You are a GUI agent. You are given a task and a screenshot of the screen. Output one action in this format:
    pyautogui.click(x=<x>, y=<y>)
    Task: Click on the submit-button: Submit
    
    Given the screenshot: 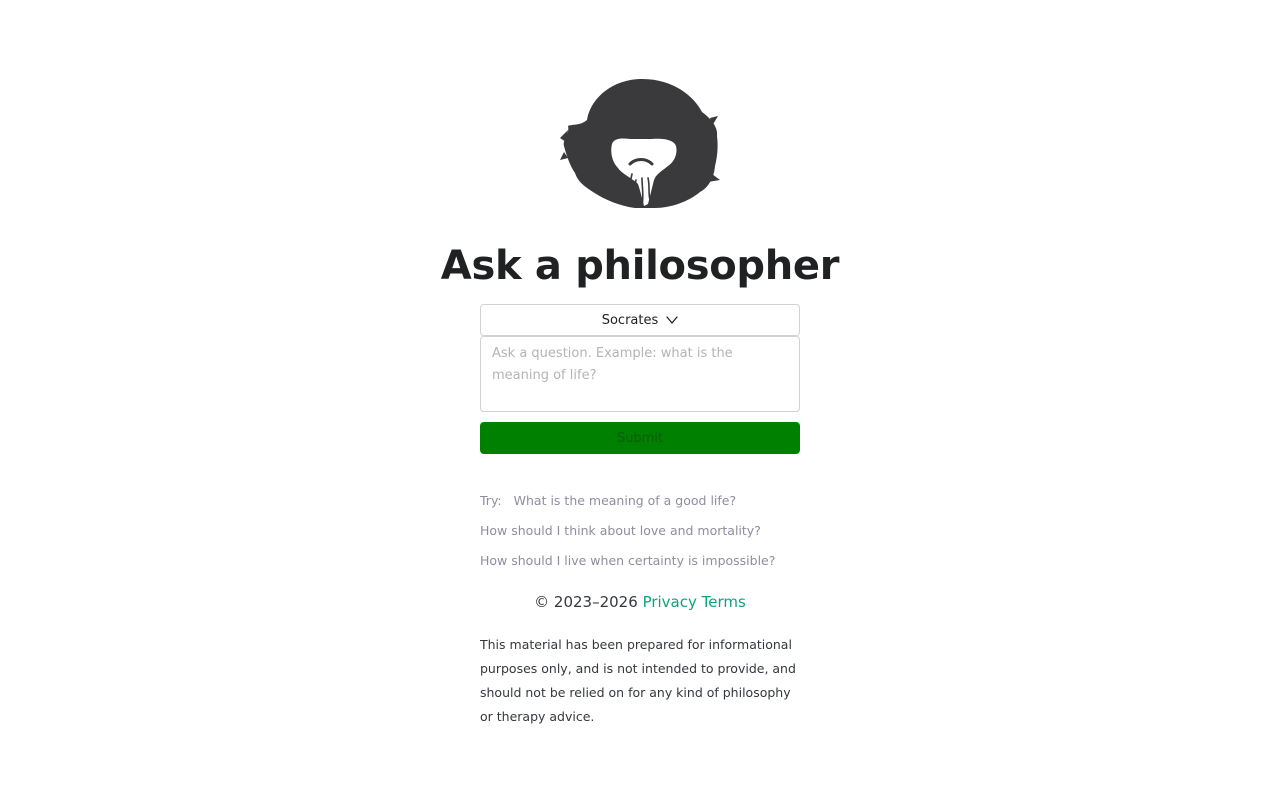 What is the action you would take?
    pyautogui.click(x=640, y=438)
    